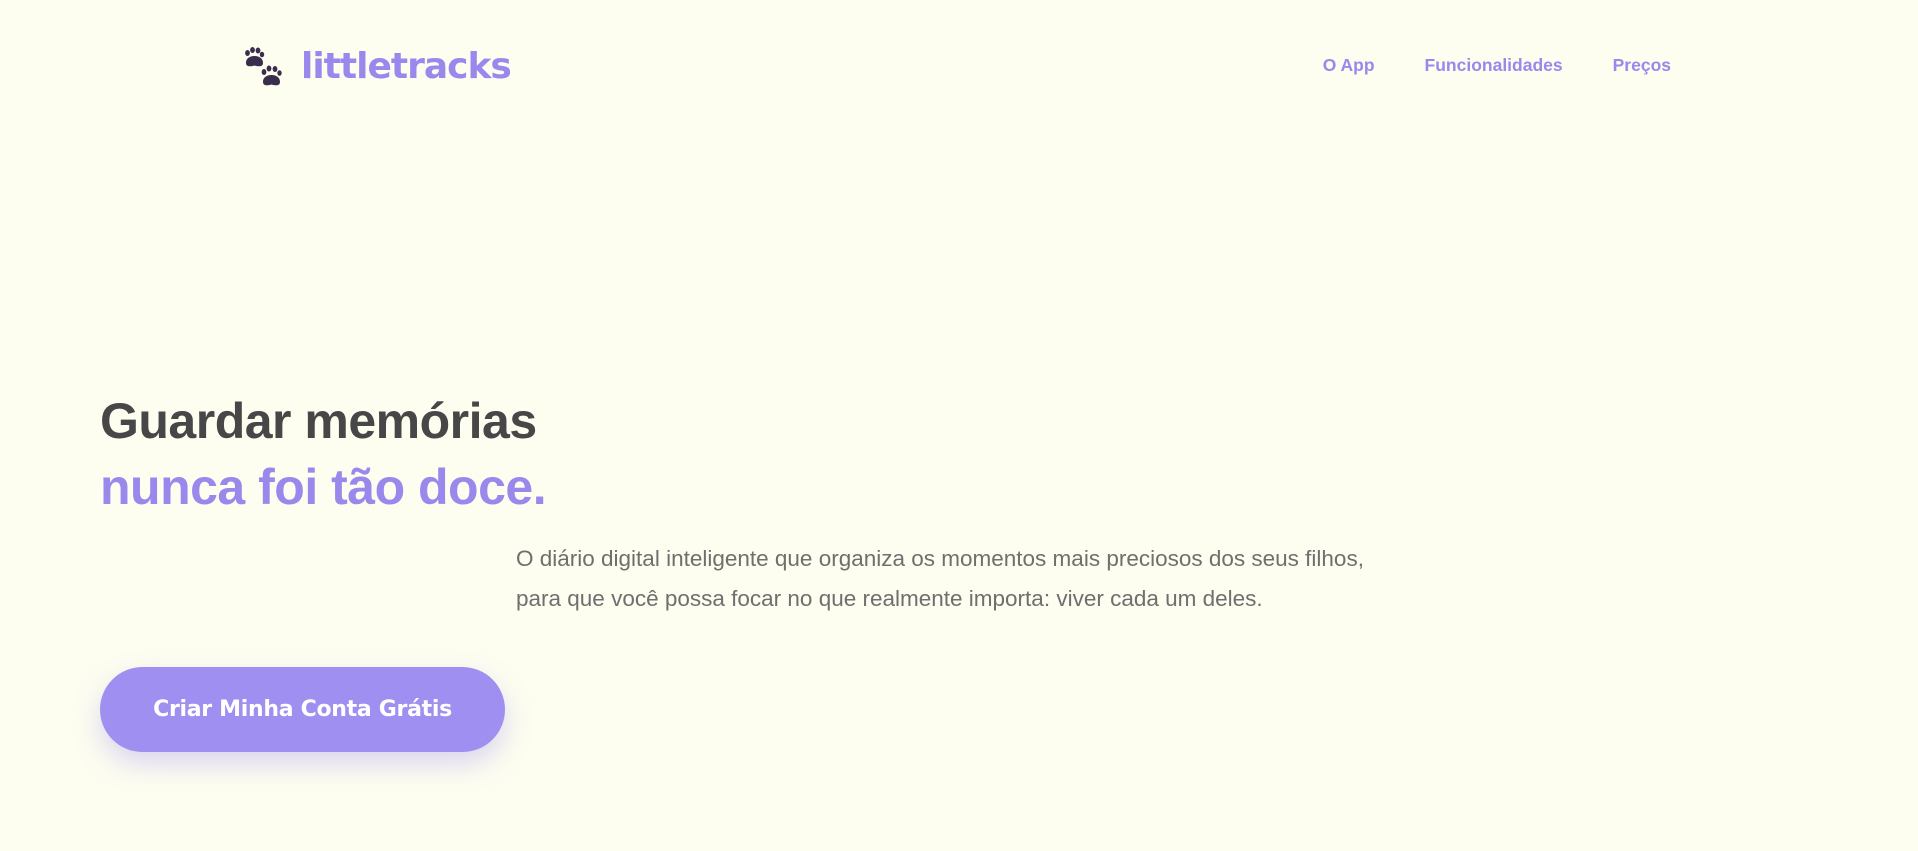  What do you see at coordinates (1349, 65) in the screenshot?
I see `nav-link-o-app: O App` at bounding box center [1349, 65].